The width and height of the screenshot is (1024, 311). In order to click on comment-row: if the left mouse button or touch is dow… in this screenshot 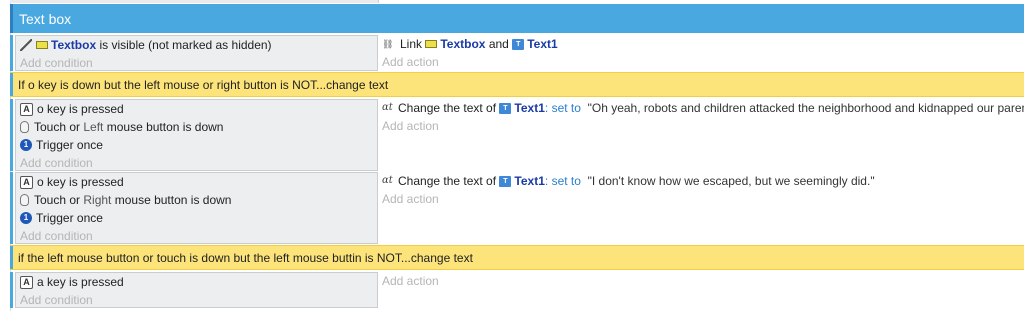, I will do `click(517, 257)`.